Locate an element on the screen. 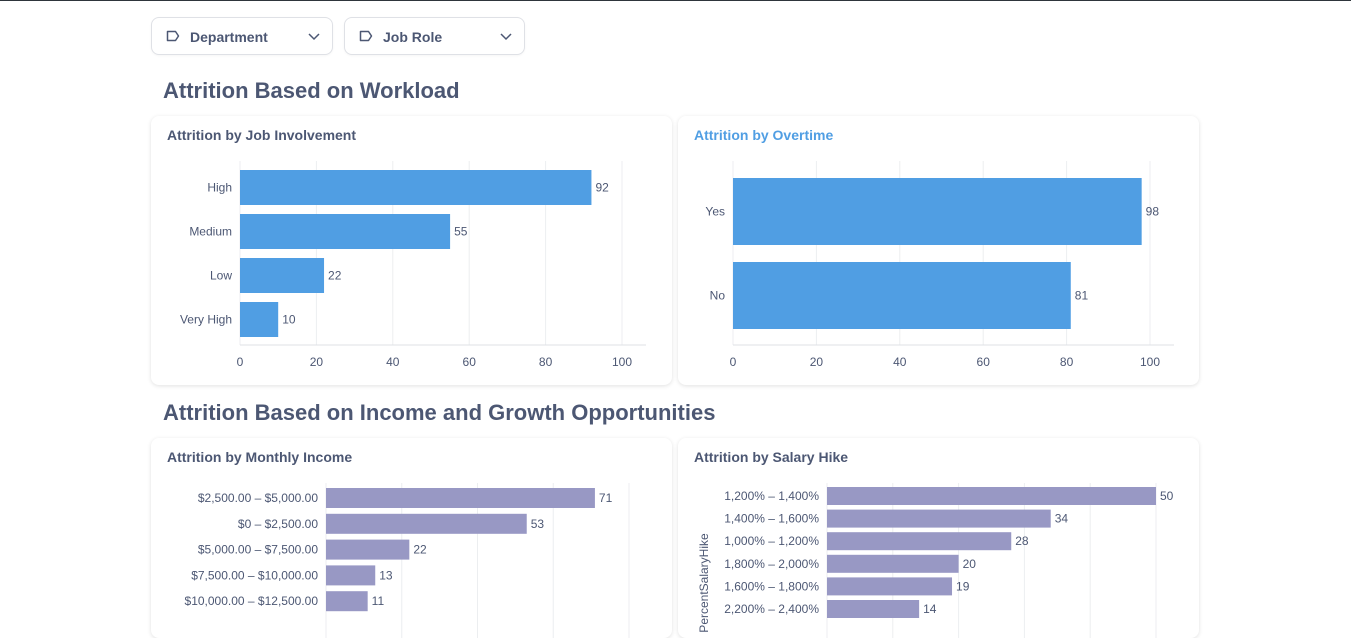  job-role-filter: Job Role is located at coordinates (434, 36).